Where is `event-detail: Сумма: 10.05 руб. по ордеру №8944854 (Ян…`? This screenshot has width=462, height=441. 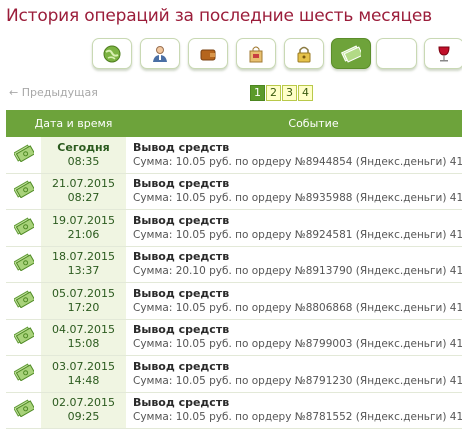 event-detail: Сумма: 10.05 руб. по ордеру №8944854 (Ян… is located at coordinates (297, 161).